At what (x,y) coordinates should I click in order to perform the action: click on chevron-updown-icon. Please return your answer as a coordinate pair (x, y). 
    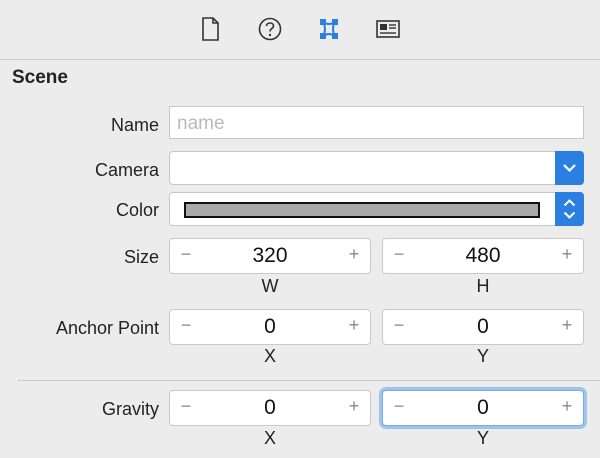
    Looking at the image, I should click on (569, 209).